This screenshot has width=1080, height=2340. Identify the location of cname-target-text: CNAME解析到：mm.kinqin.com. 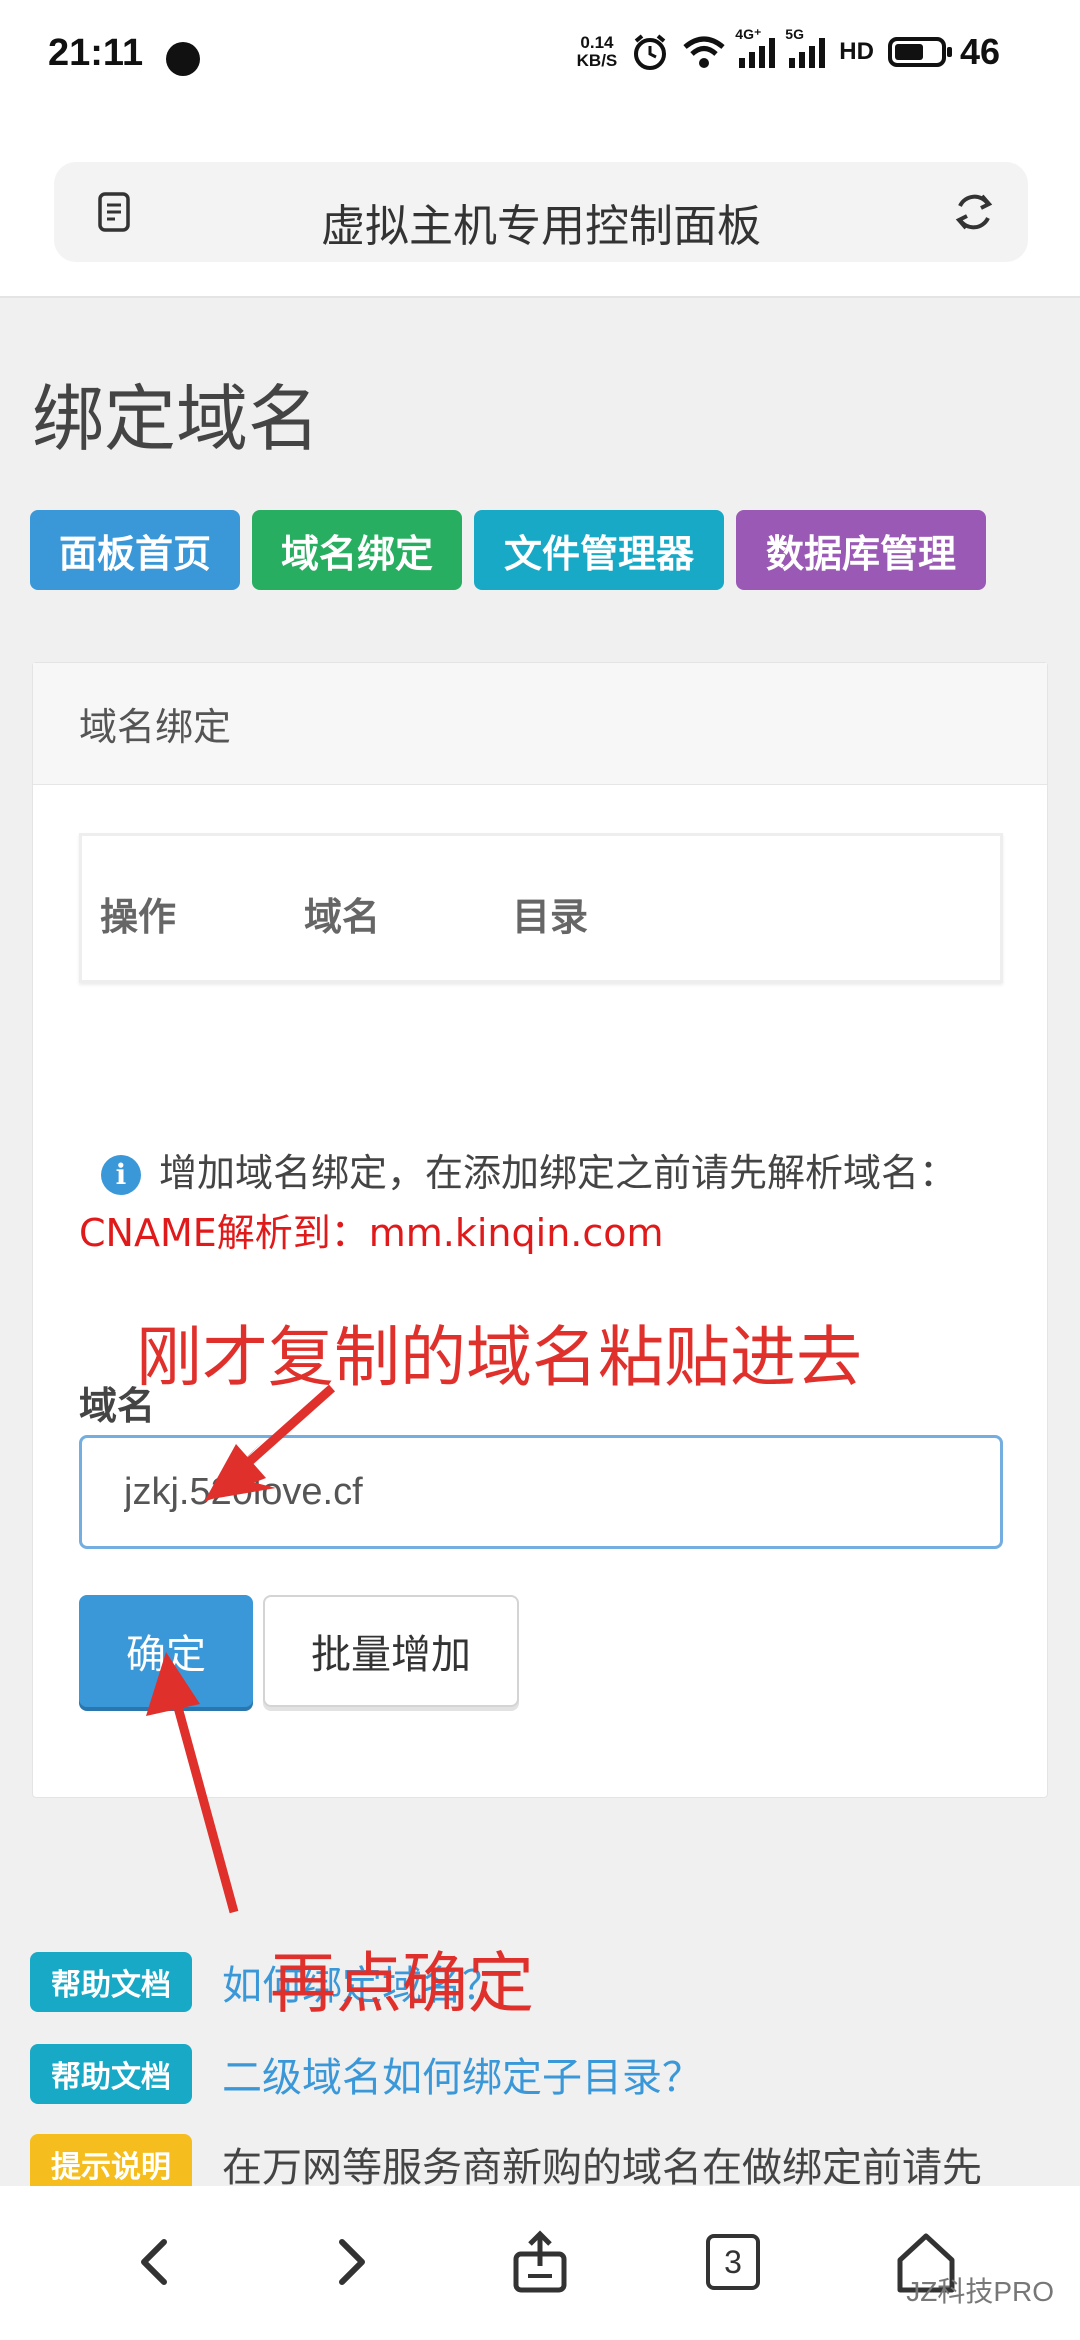
(371, 1233).